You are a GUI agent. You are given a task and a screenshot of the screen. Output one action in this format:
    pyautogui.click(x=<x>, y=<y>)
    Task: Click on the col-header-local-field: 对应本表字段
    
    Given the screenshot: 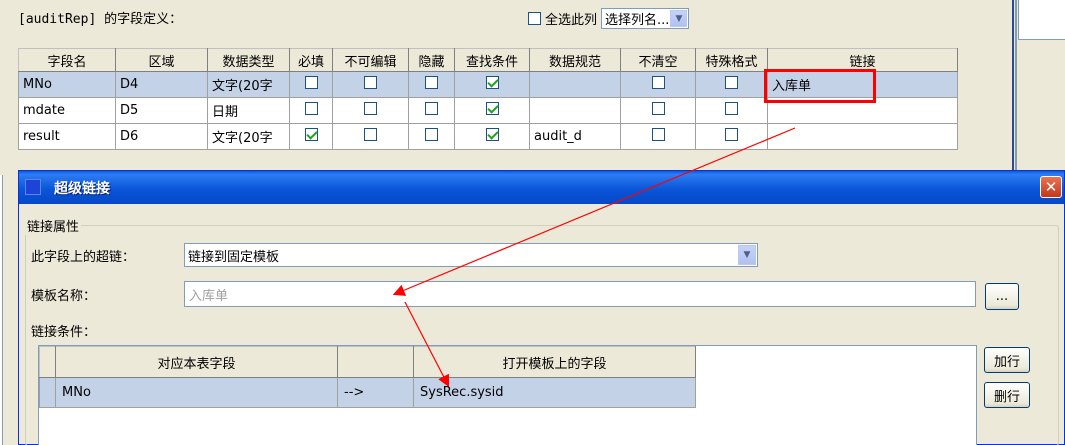 What is the action you would take?
    pyautogui.click(x=196, y=362)
    